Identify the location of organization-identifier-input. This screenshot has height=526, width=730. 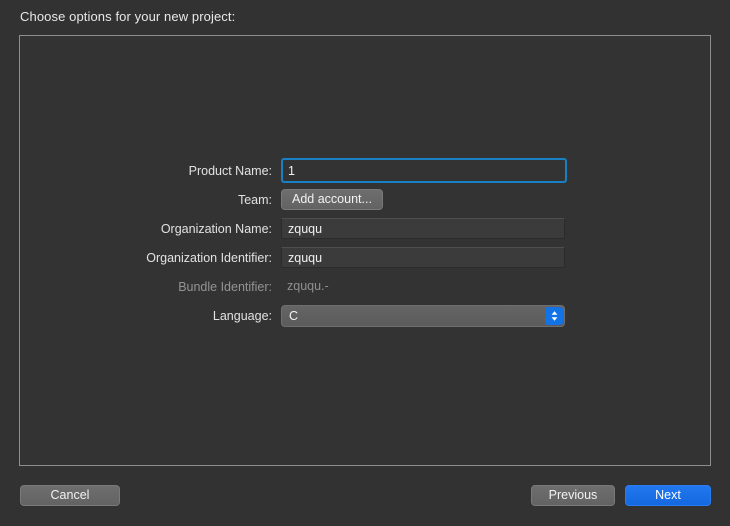
(423, 257).